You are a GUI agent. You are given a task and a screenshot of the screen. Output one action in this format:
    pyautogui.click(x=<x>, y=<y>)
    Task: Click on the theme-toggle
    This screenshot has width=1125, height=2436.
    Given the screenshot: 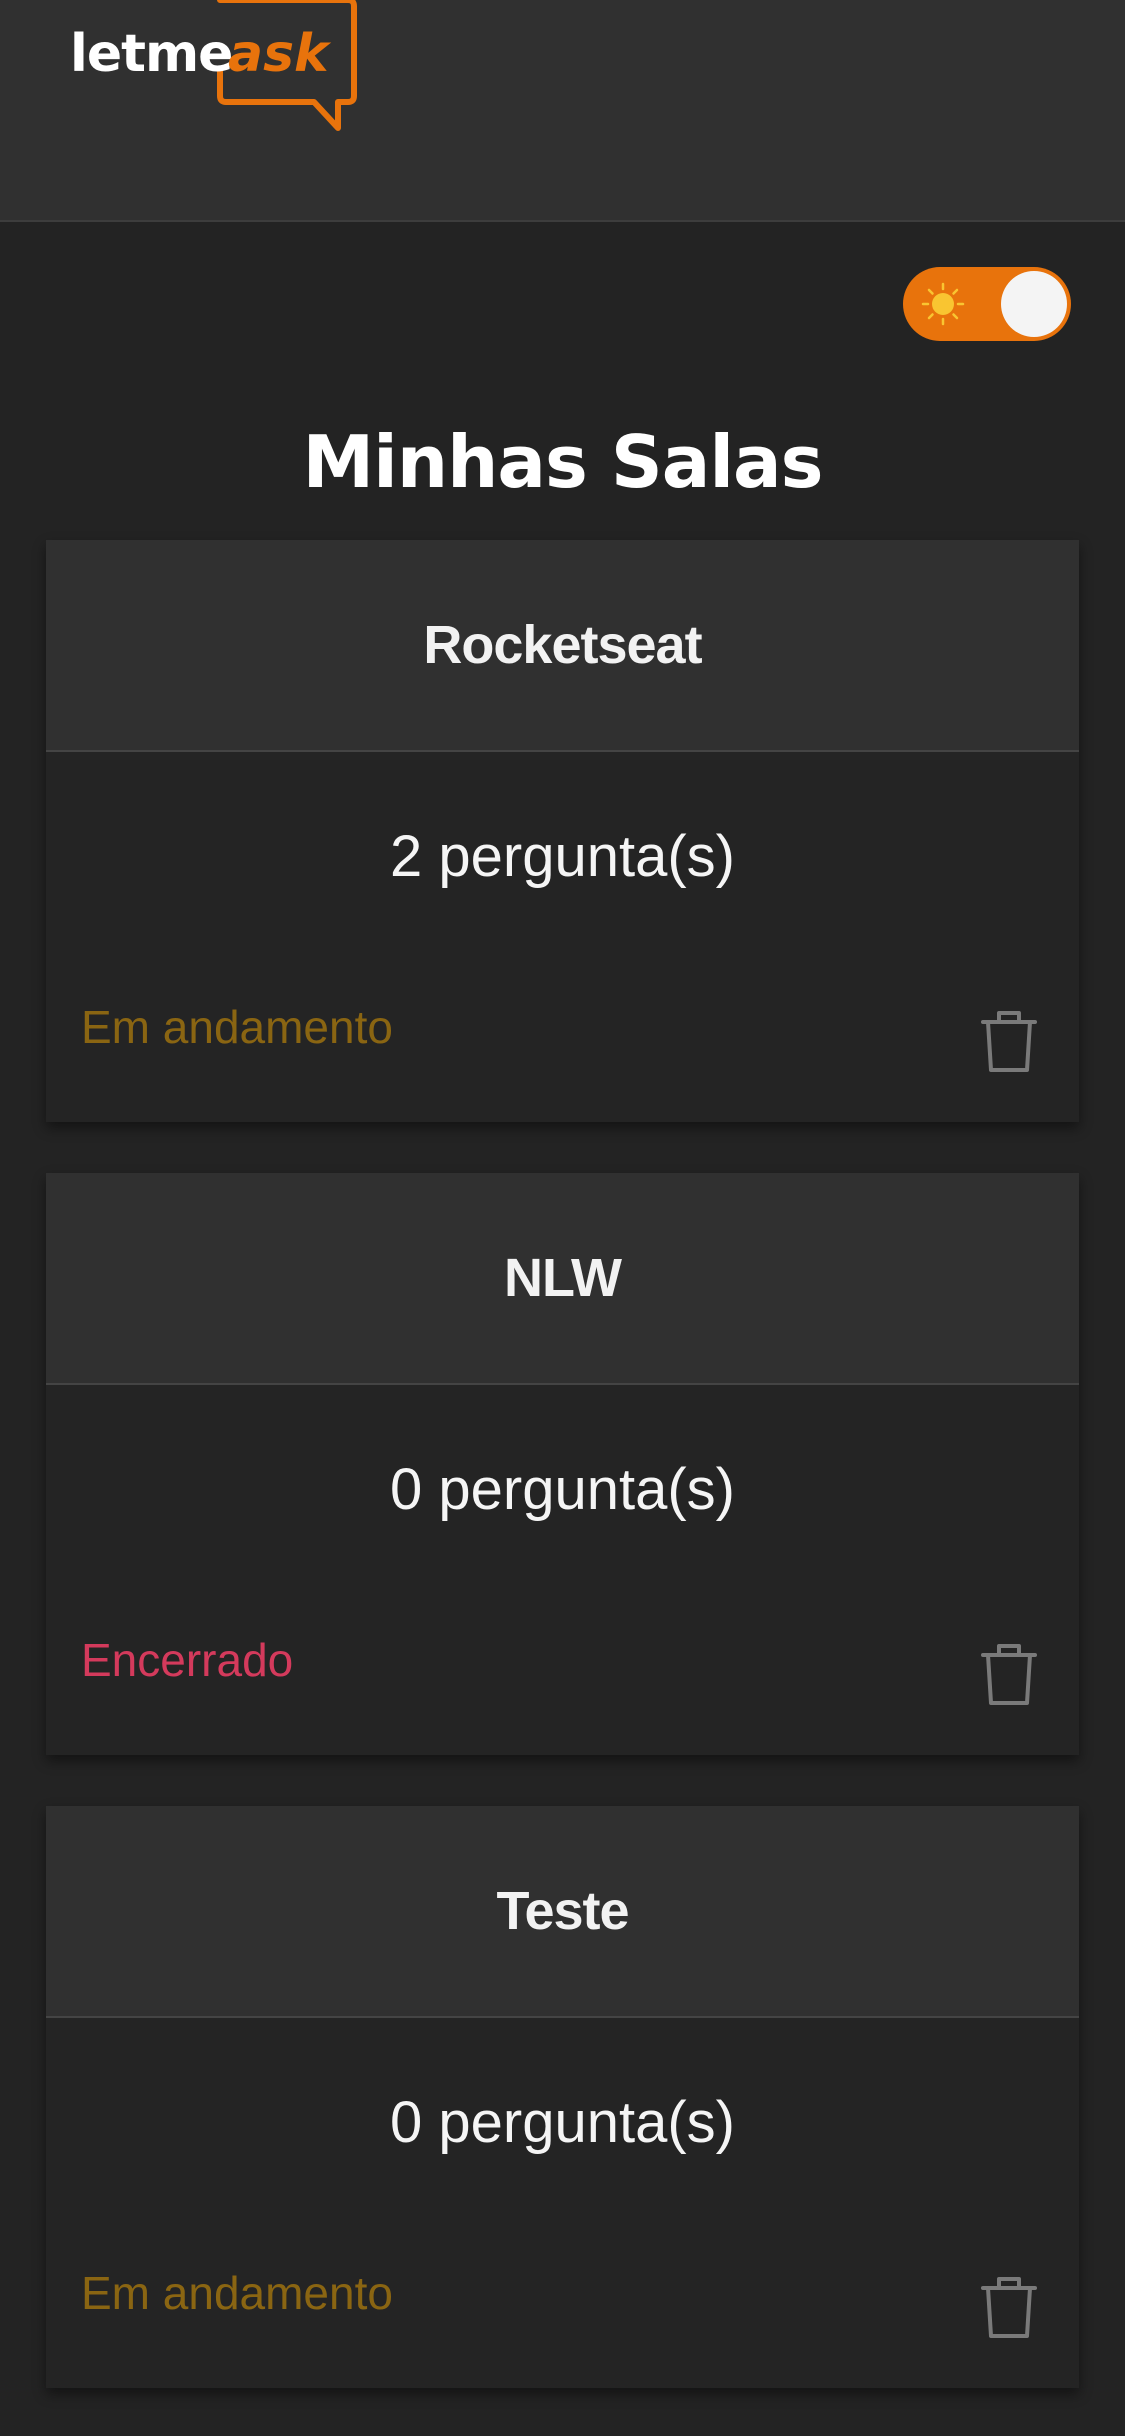 What is the action you would take?
    pyautogui.click(x=987, y=304)
    